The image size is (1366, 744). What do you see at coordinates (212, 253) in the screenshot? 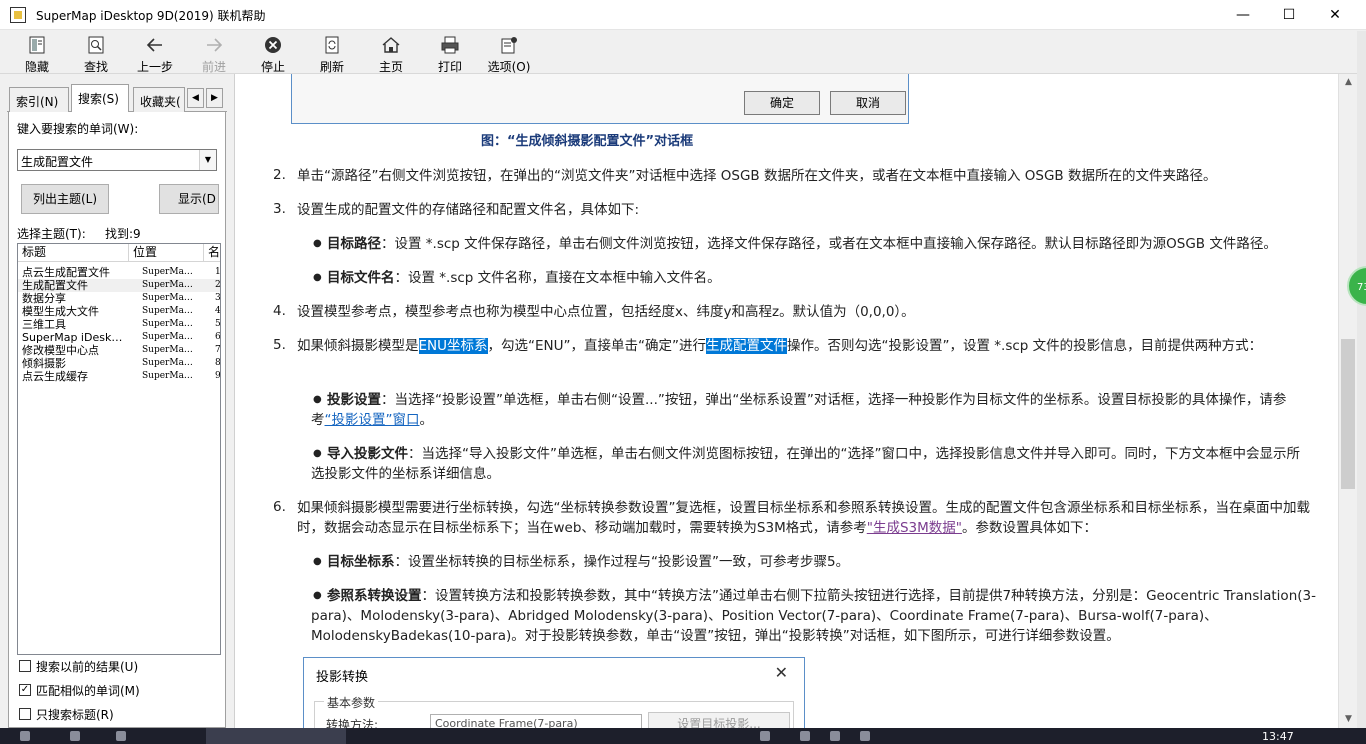
I see `col-rank: 名` at bounding box center [212, 253].